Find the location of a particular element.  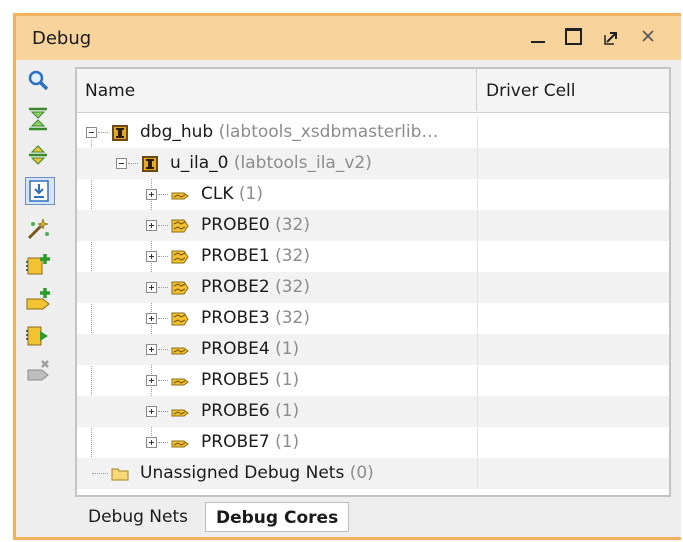

row-name: PROBE4 is located at coordinates (235, 349).